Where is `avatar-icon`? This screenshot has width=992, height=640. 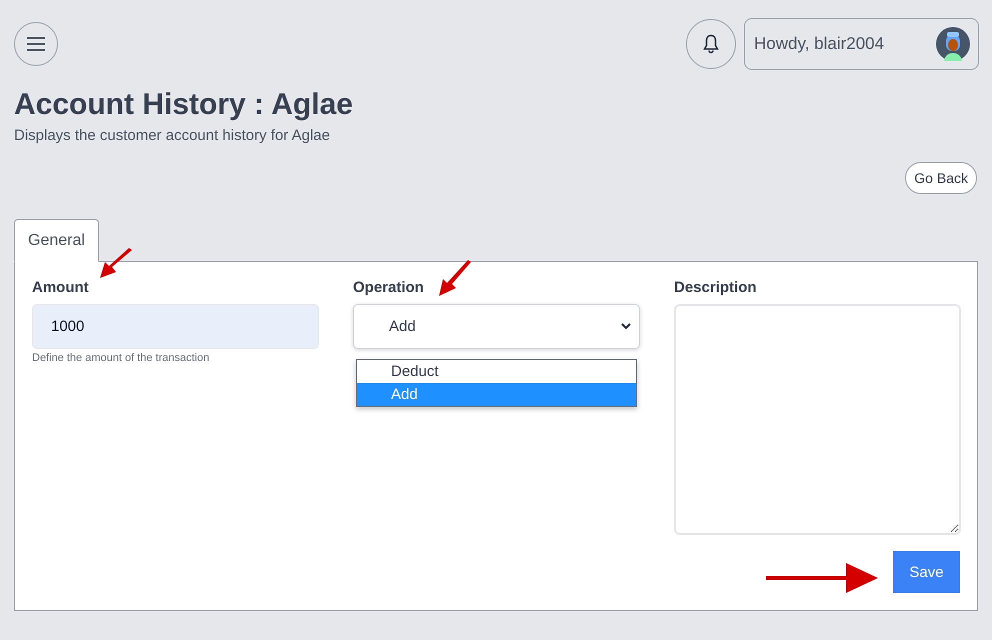
avatar-icon is located at coordinates (953, 44).